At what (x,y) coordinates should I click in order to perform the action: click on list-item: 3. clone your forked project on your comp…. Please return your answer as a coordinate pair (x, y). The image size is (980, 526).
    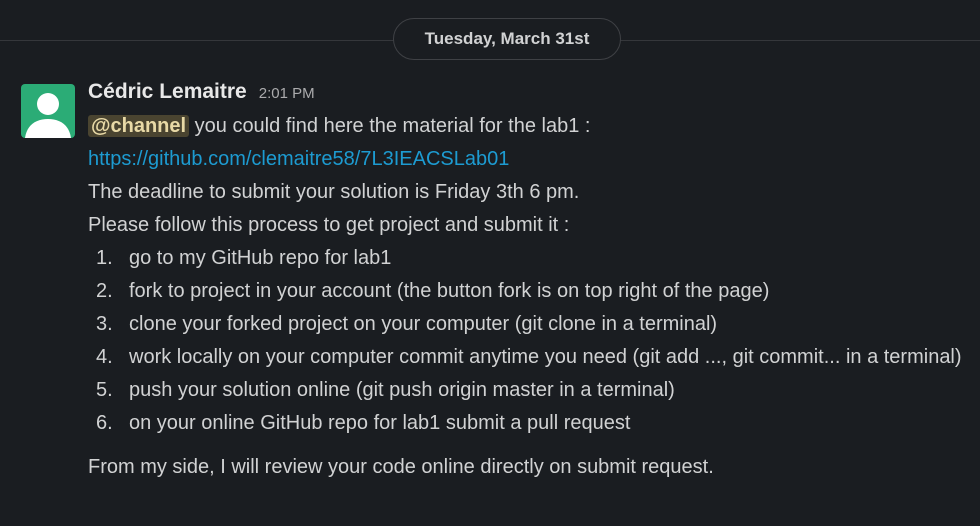
    Looking at the image, I should click on (529, 324).